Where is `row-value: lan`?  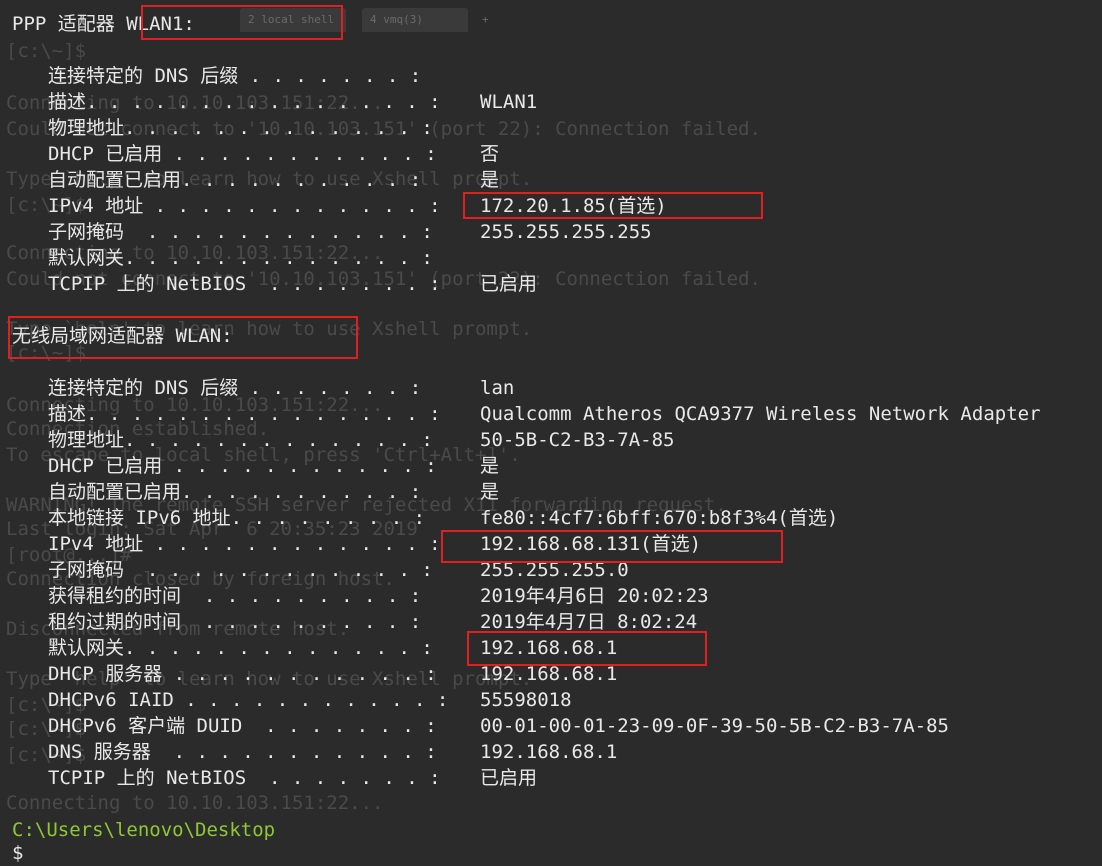
row-value: lan is located at coordinates (497, 388).